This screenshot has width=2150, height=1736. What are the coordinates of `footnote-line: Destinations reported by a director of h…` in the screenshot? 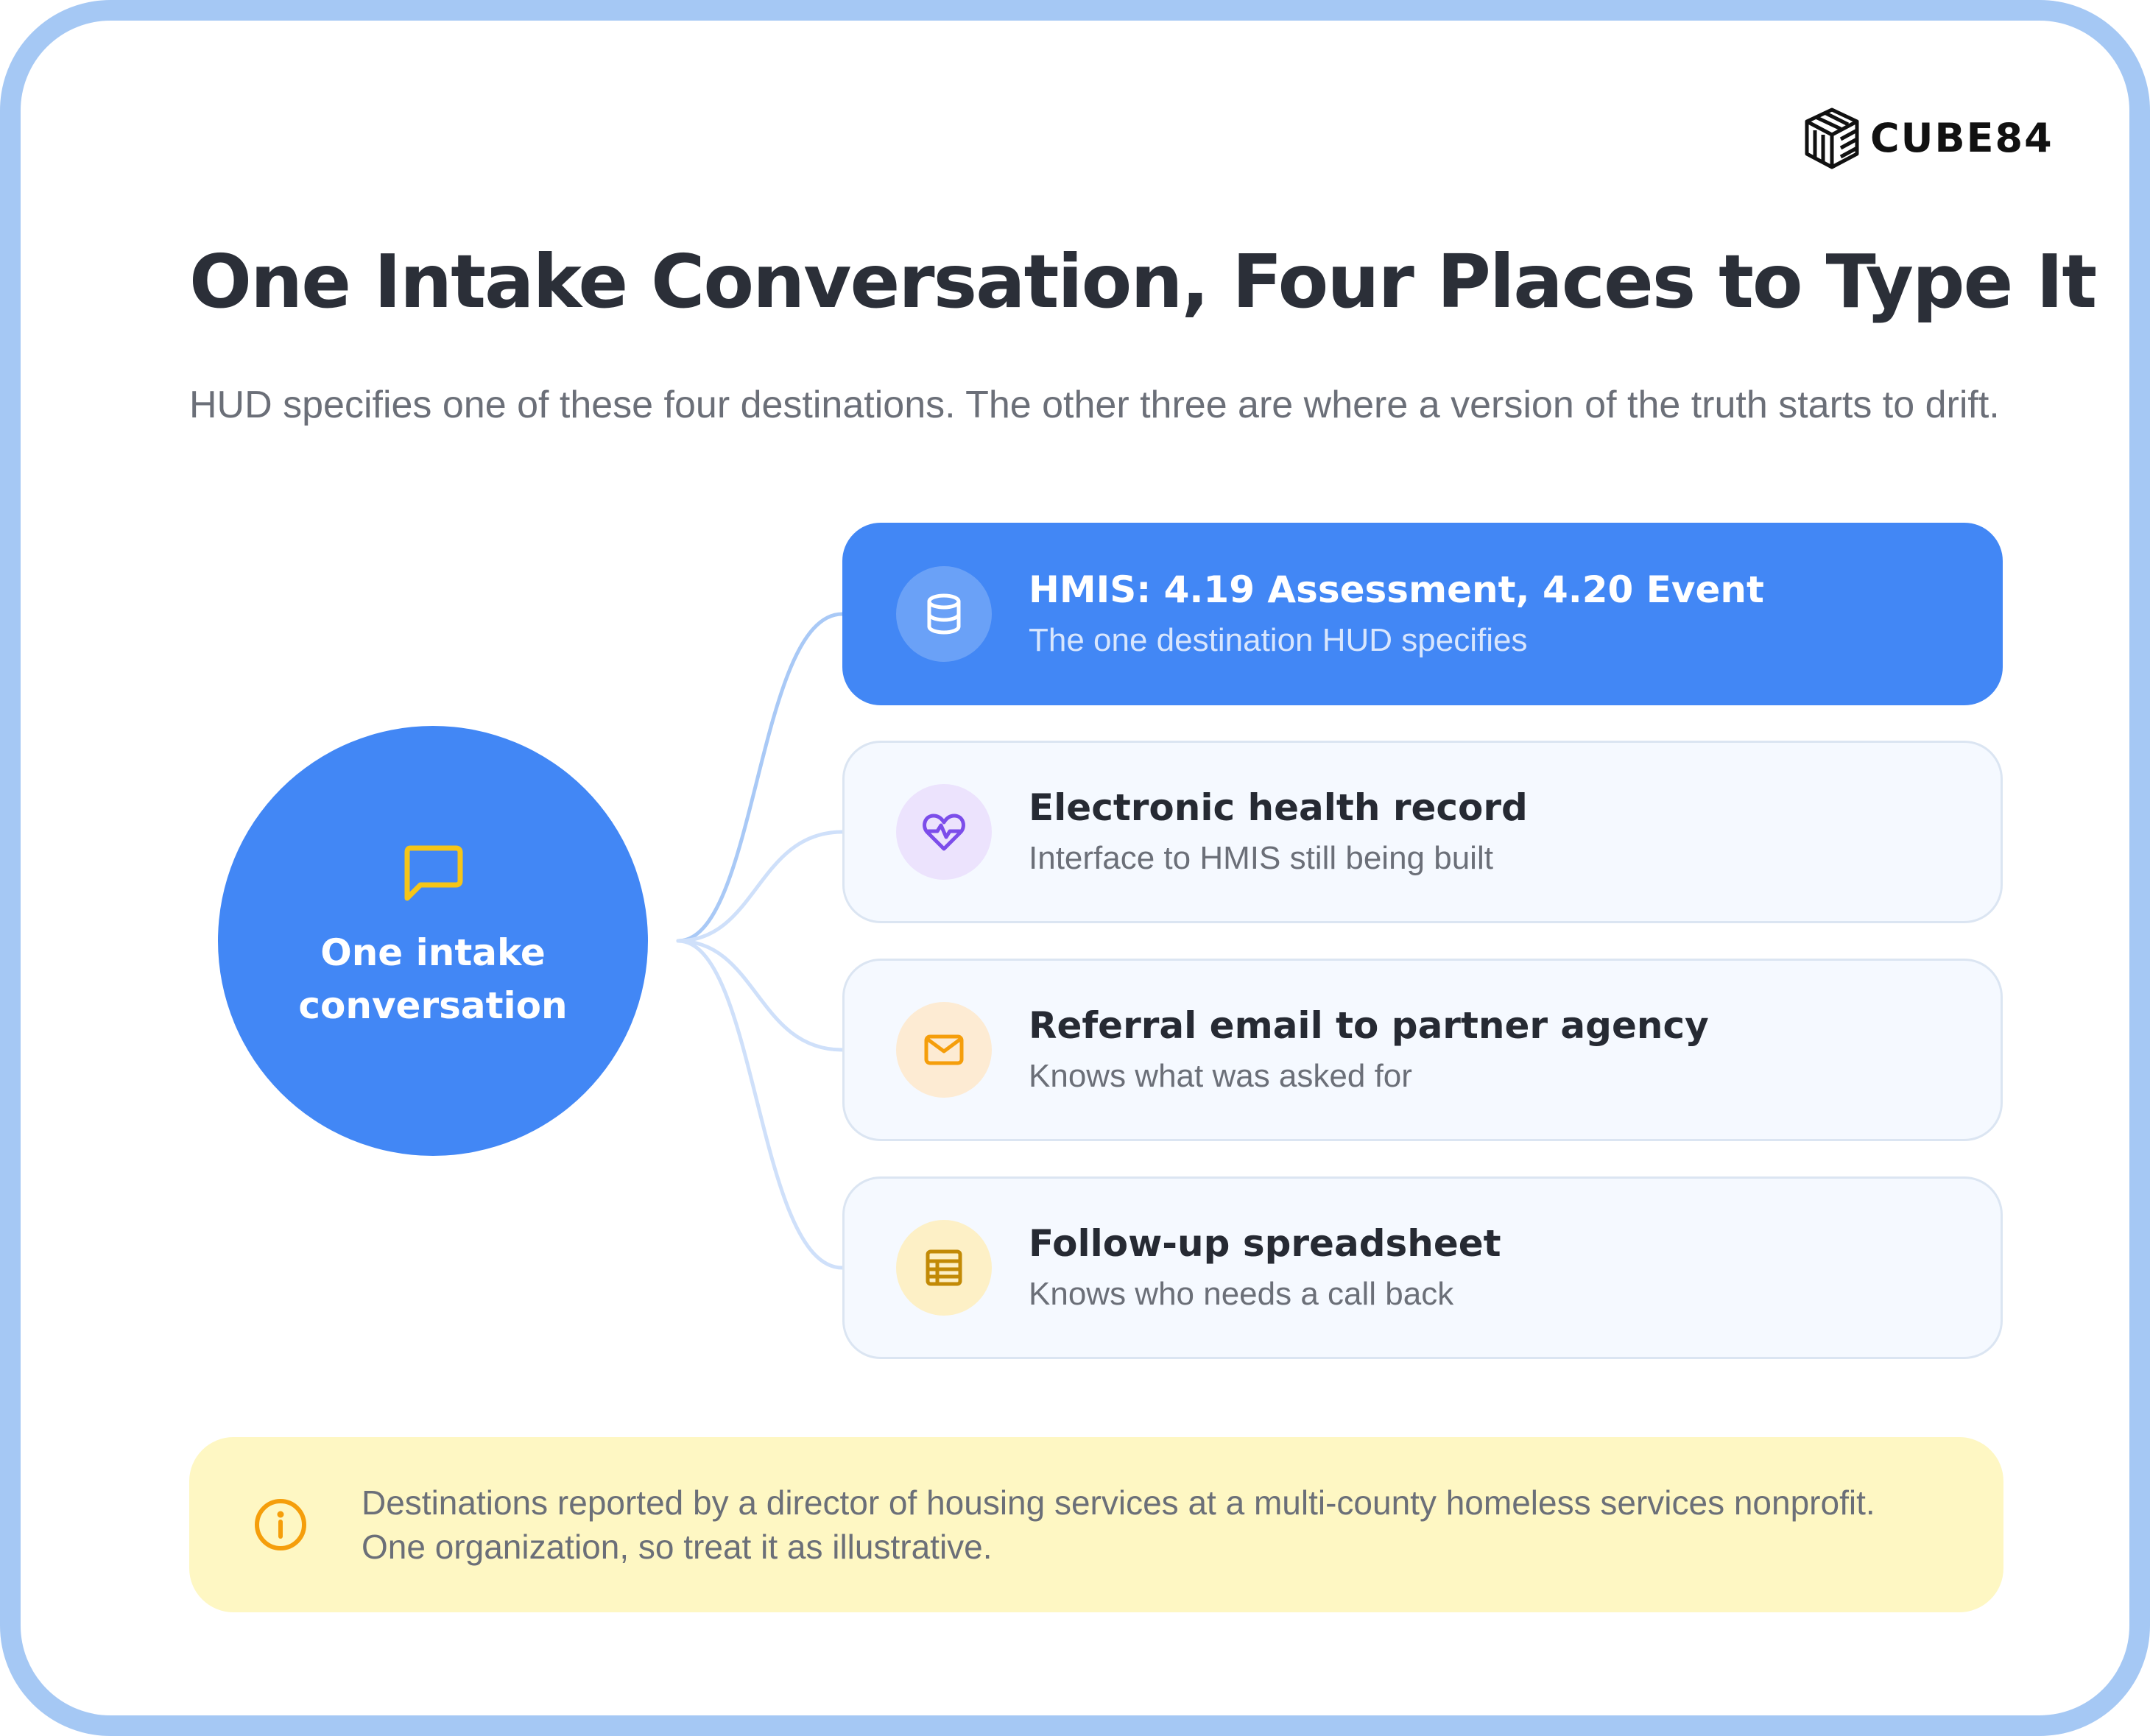 It's located at (1118, 1502).